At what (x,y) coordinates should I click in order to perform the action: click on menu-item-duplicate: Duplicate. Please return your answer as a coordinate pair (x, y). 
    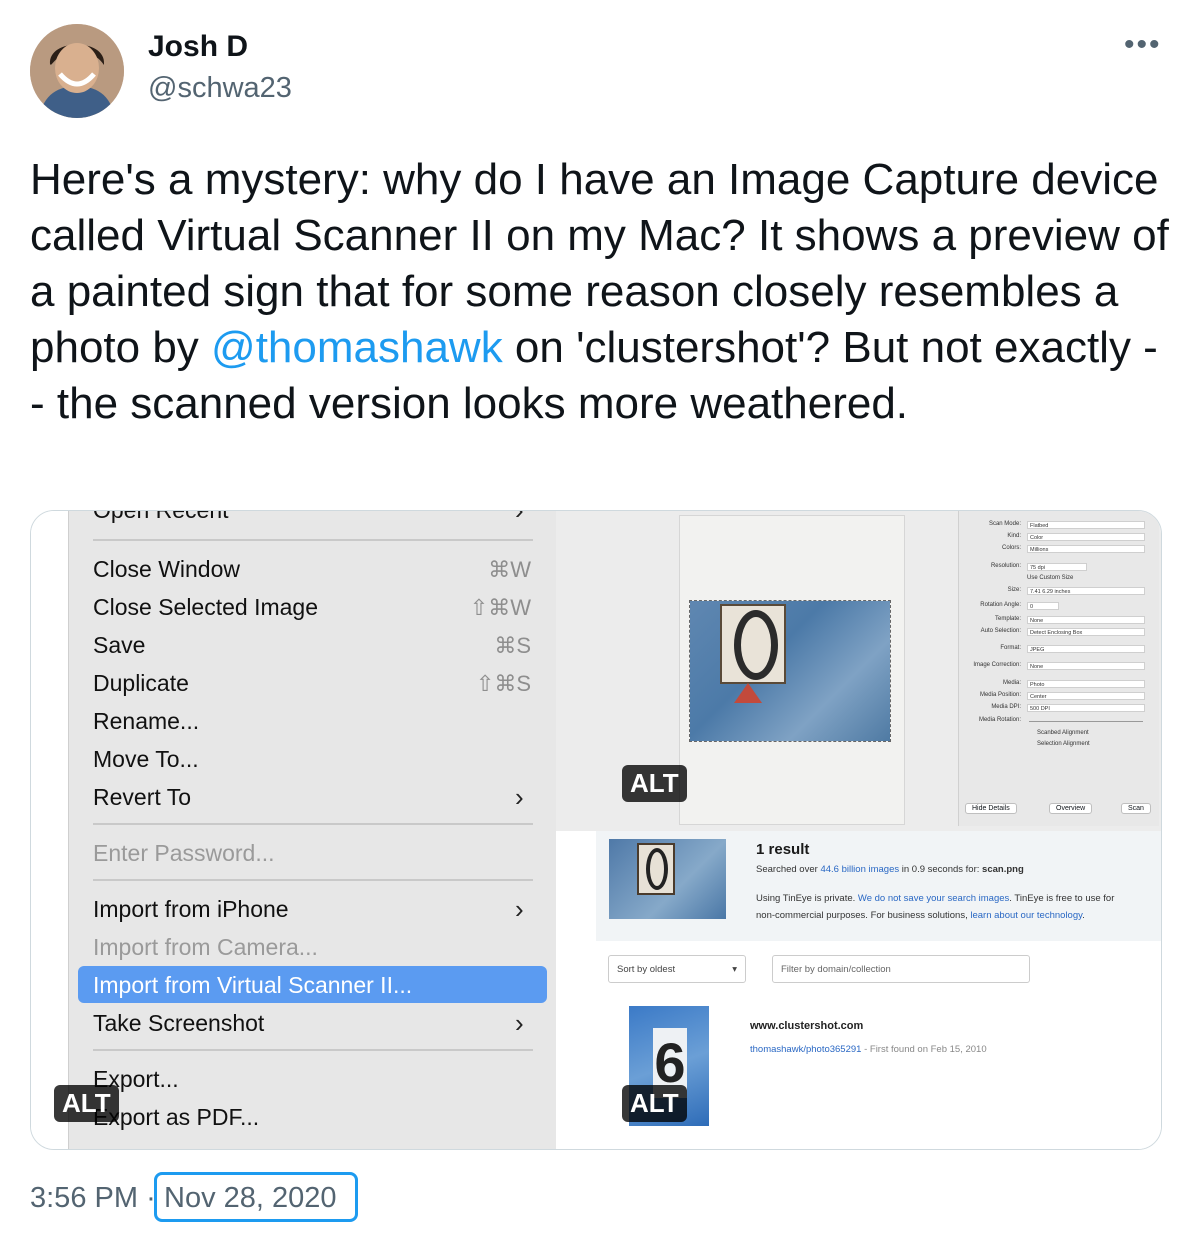
    Looking at the image, I should click on (141, 683).